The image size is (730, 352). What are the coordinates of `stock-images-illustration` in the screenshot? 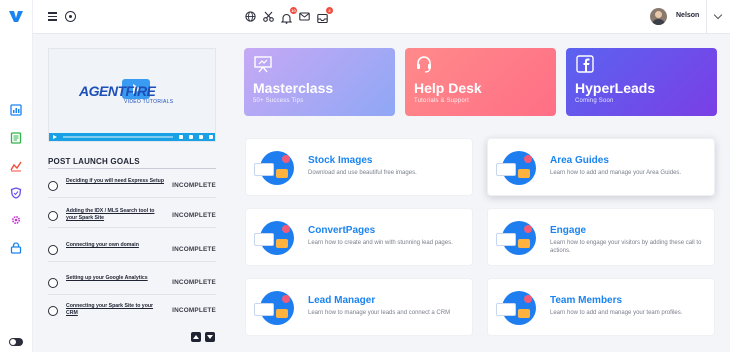 It's located at (274, 168).